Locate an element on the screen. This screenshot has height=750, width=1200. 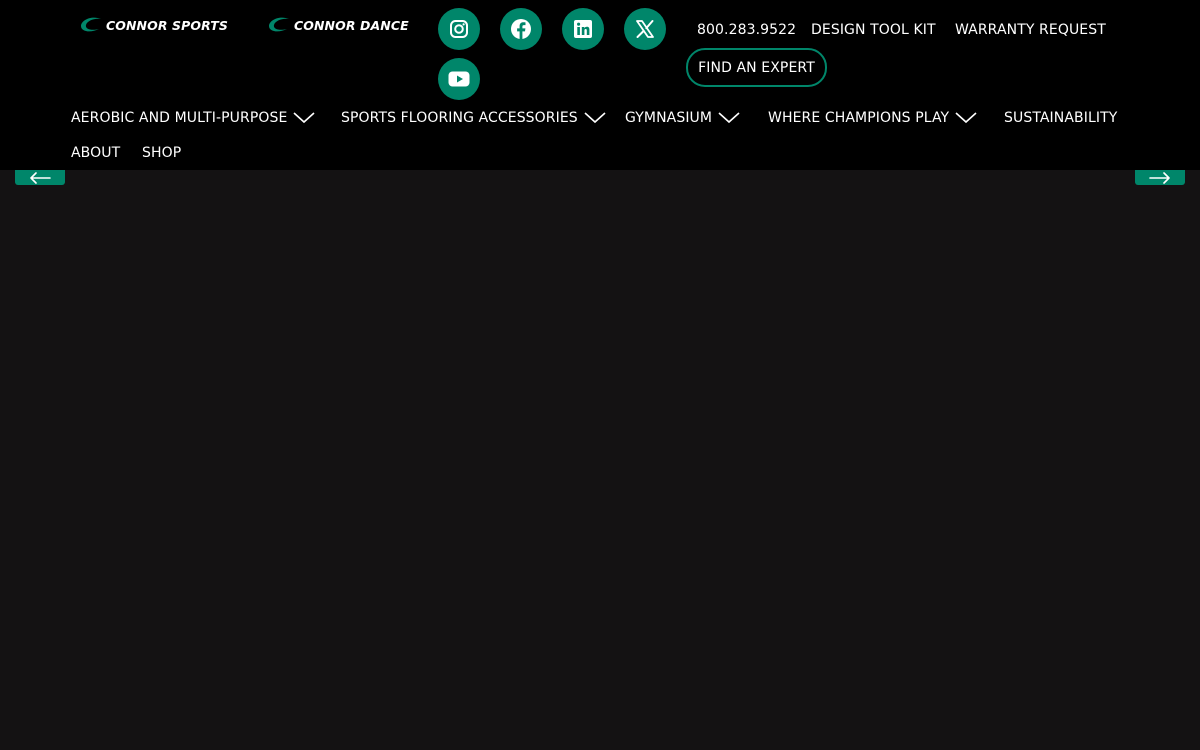
nav-item-about: ABOUT is located at coordinates (95, 153).